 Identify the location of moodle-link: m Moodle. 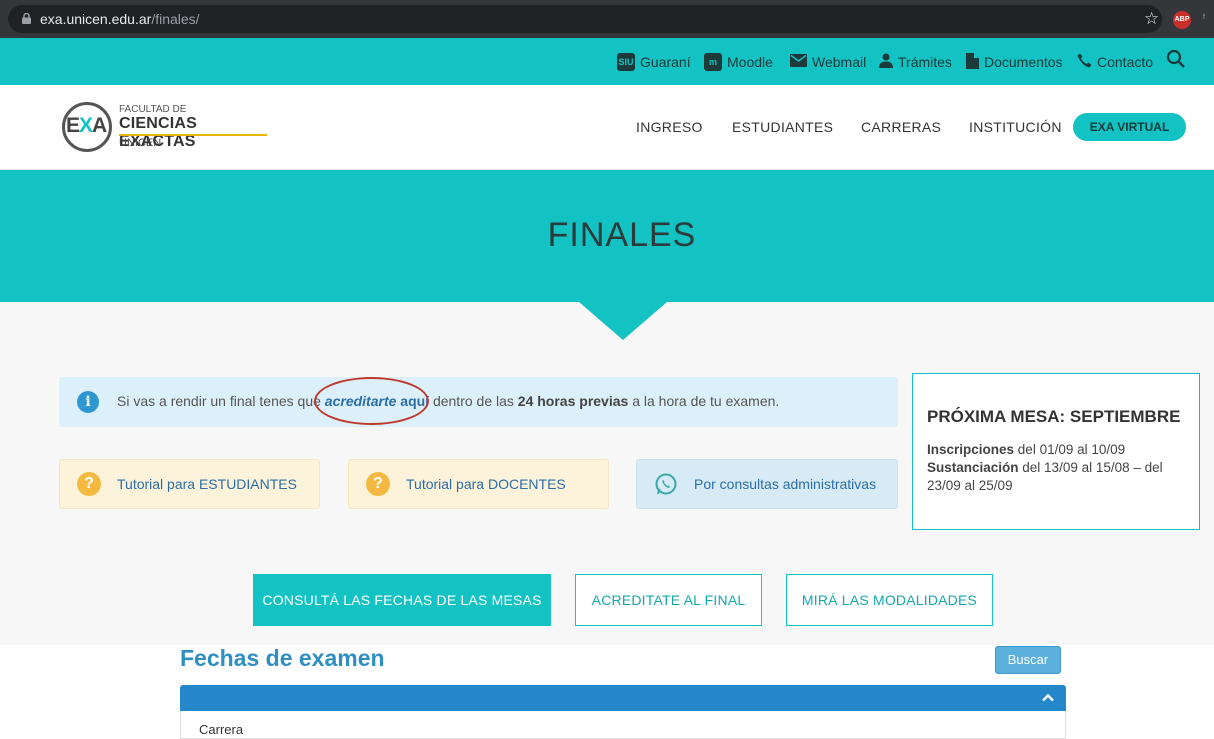
(738, 62).